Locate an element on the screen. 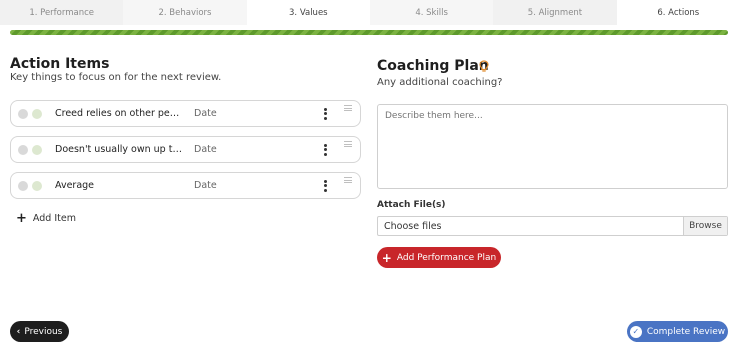 The height and width of the screenshot is (352, 740). previous-button: ‹ Previous is located at coordinates (39, 331).